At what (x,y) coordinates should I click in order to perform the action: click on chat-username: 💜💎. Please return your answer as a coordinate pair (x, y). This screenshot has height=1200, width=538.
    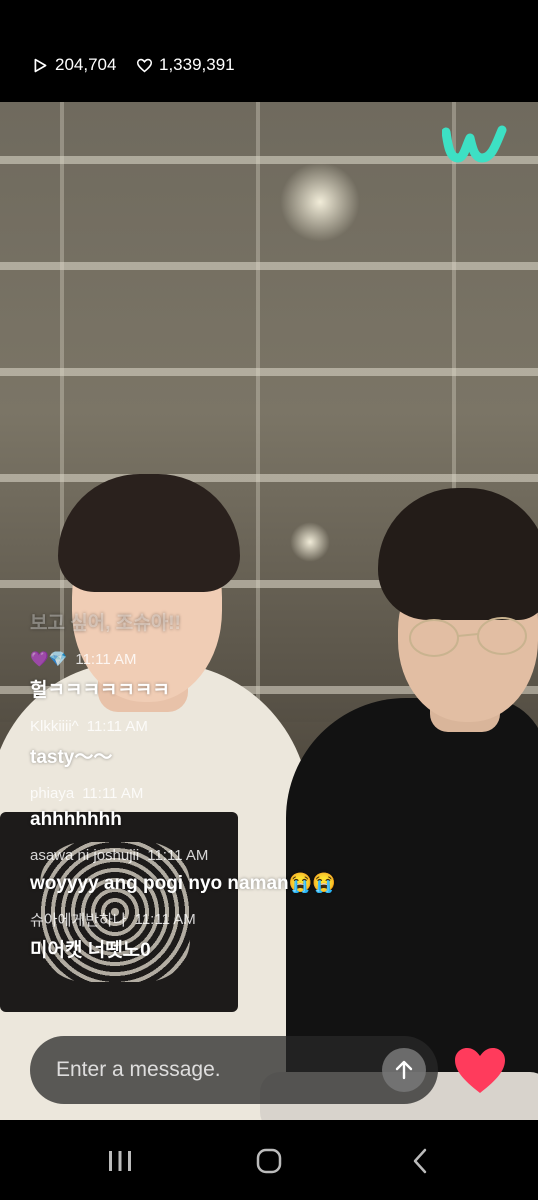
    Looking at the image, I should click on (48, 659).